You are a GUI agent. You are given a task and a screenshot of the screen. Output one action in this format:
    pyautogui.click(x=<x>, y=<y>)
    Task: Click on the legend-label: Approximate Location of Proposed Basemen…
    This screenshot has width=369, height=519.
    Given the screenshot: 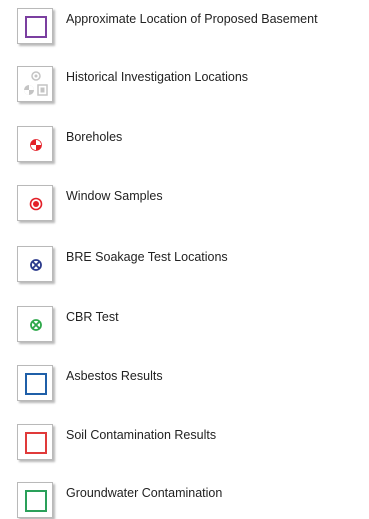 What is the action you would take?
    pyautogui.click(x=192, y=19)
    